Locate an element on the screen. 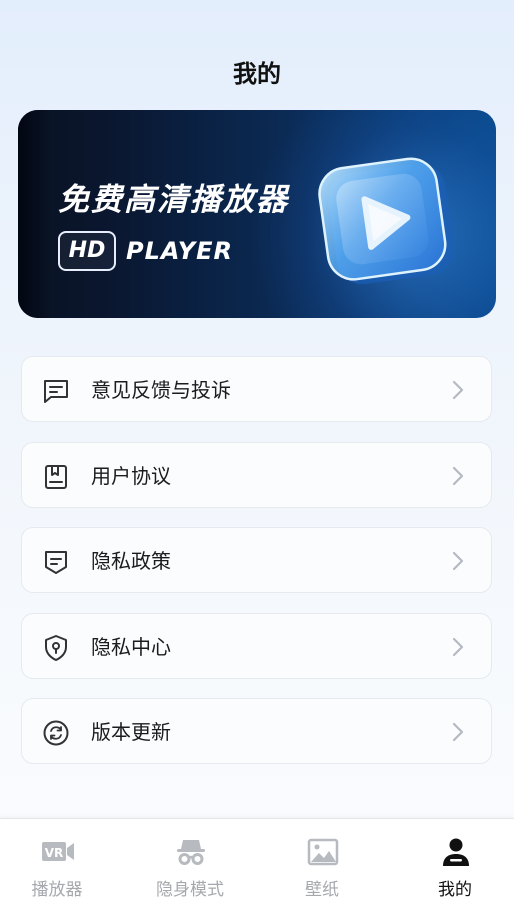 The height and width of the screenshot is (904, 514). tab-player: VR 播放器 is located at coordinates (60, 861).